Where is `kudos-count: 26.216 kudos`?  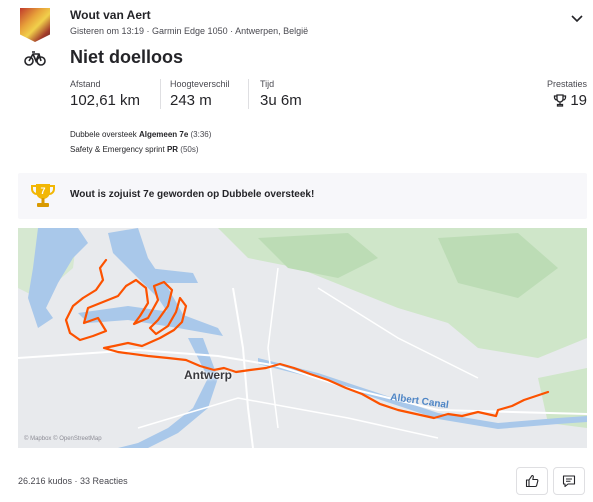 kudos-count: 26.216 kudos is located at coordinates (45, 481).